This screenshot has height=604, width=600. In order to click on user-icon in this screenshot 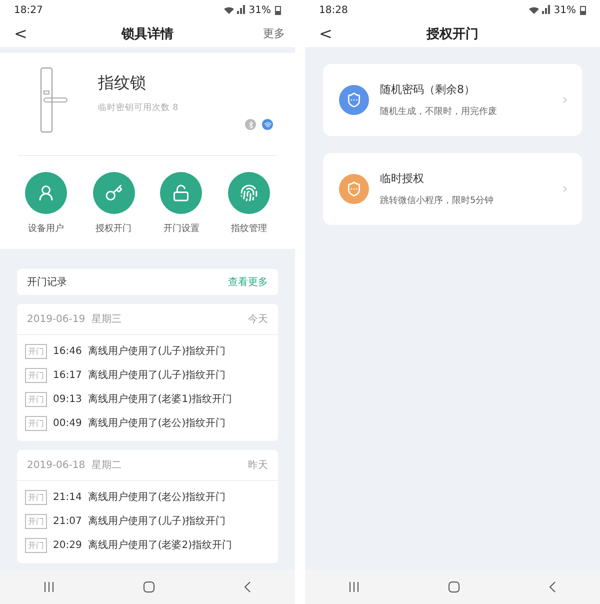, I will do `click(46, 193)`.